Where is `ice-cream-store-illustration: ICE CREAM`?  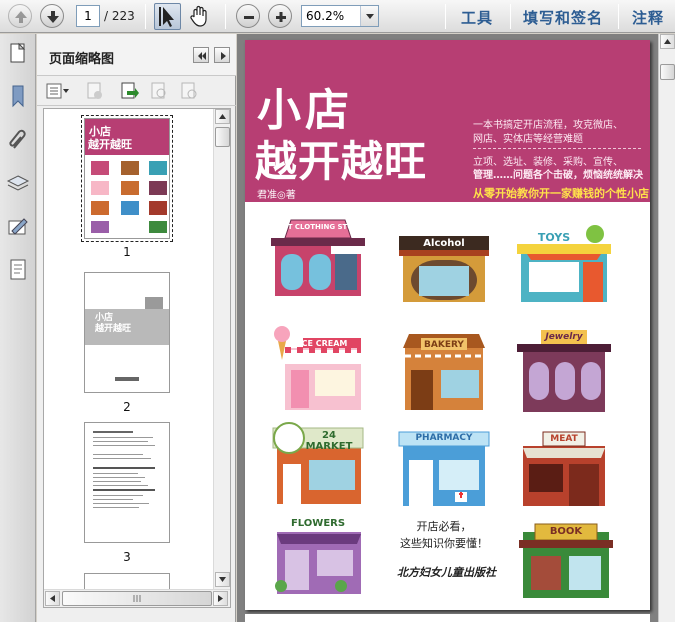 ice-cream-store-illustration: ICE CREAM is located at coordinates (318, 365).